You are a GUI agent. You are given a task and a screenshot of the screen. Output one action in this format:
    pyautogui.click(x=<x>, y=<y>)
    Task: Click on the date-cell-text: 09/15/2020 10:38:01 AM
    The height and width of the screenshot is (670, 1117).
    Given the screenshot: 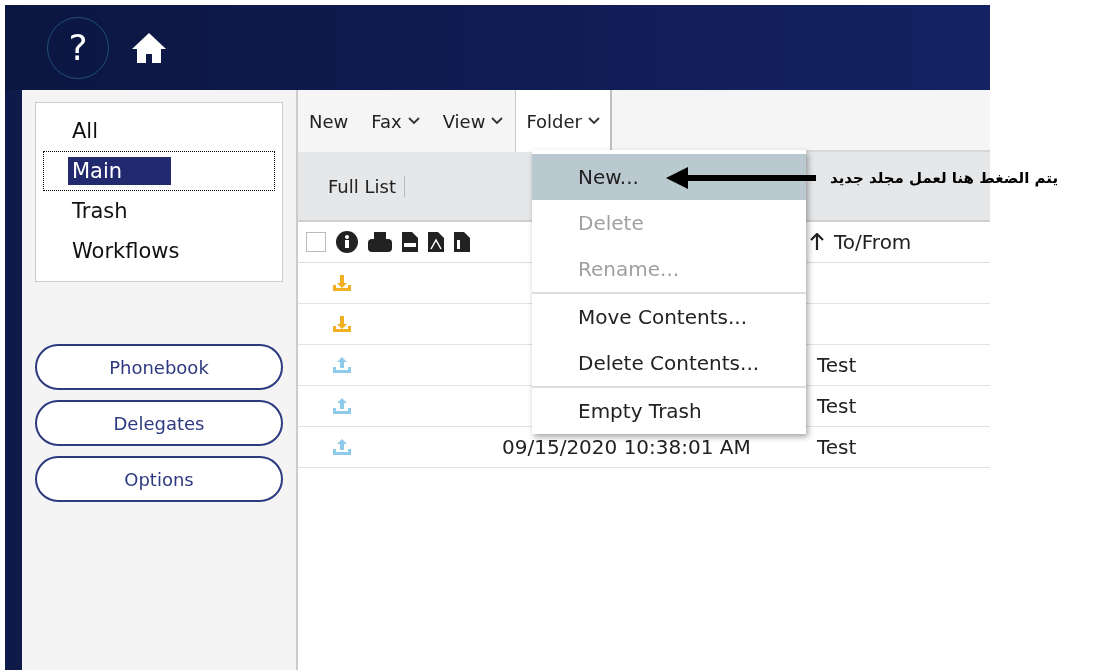 What is the action you would take?
    pyautogui.click(x=627, y=447)
    